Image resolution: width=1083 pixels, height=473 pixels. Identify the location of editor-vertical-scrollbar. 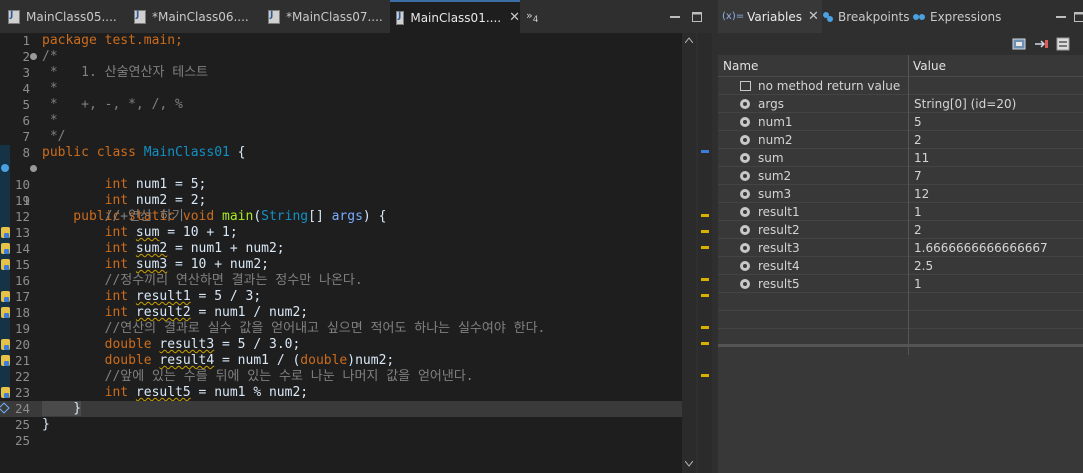
(689, 253).